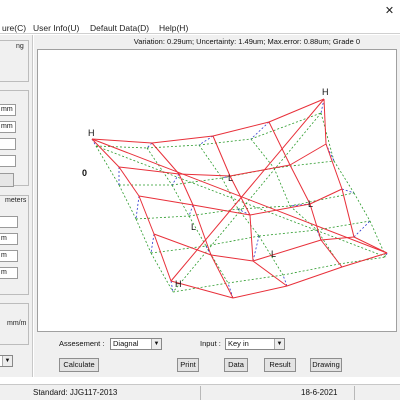  Describe the element at coordinates (20, 46) in the screenshot. I see `group-1-label: ng` at that location.